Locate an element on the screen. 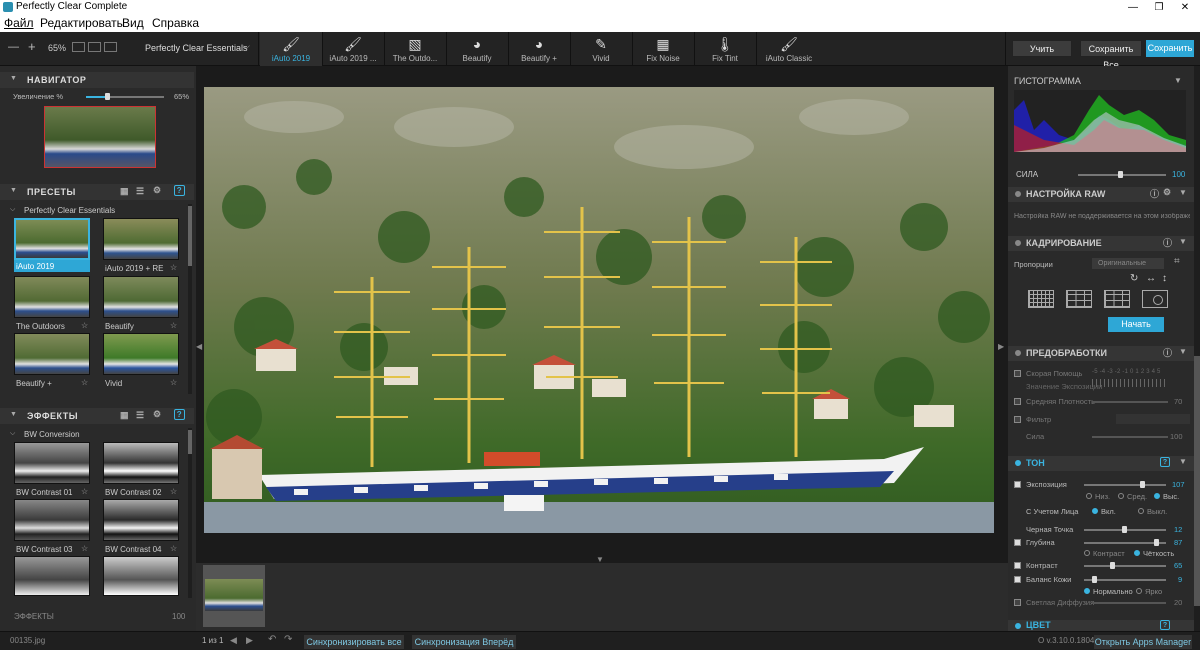 This screenshot has width=1200, height=650. menu-help: Справка is located at coordinates (175, 23).